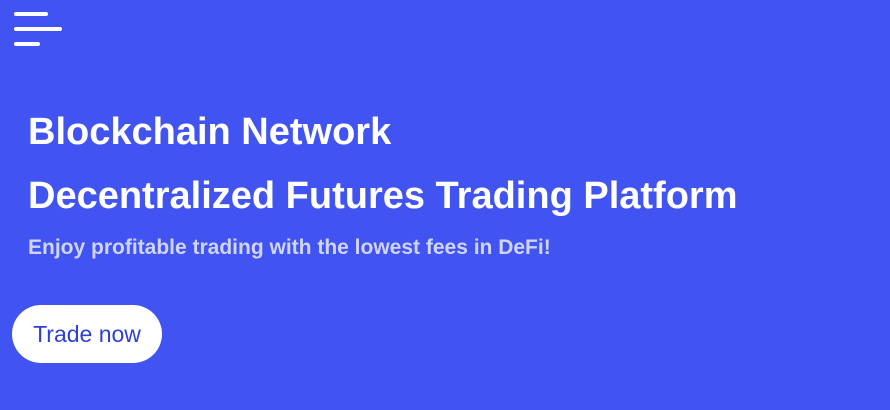 The height and width of the screenshot is (410, 890). I want to click on menu-line-top, so click(31, 14).